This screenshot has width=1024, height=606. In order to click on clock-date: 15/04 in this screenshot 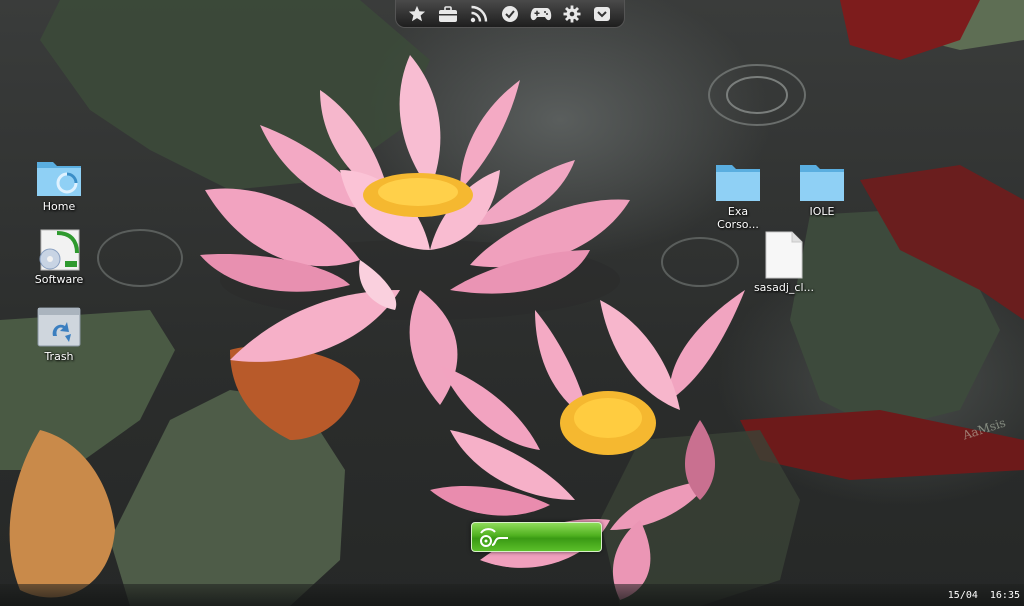, I will do `click(962, 595)`.